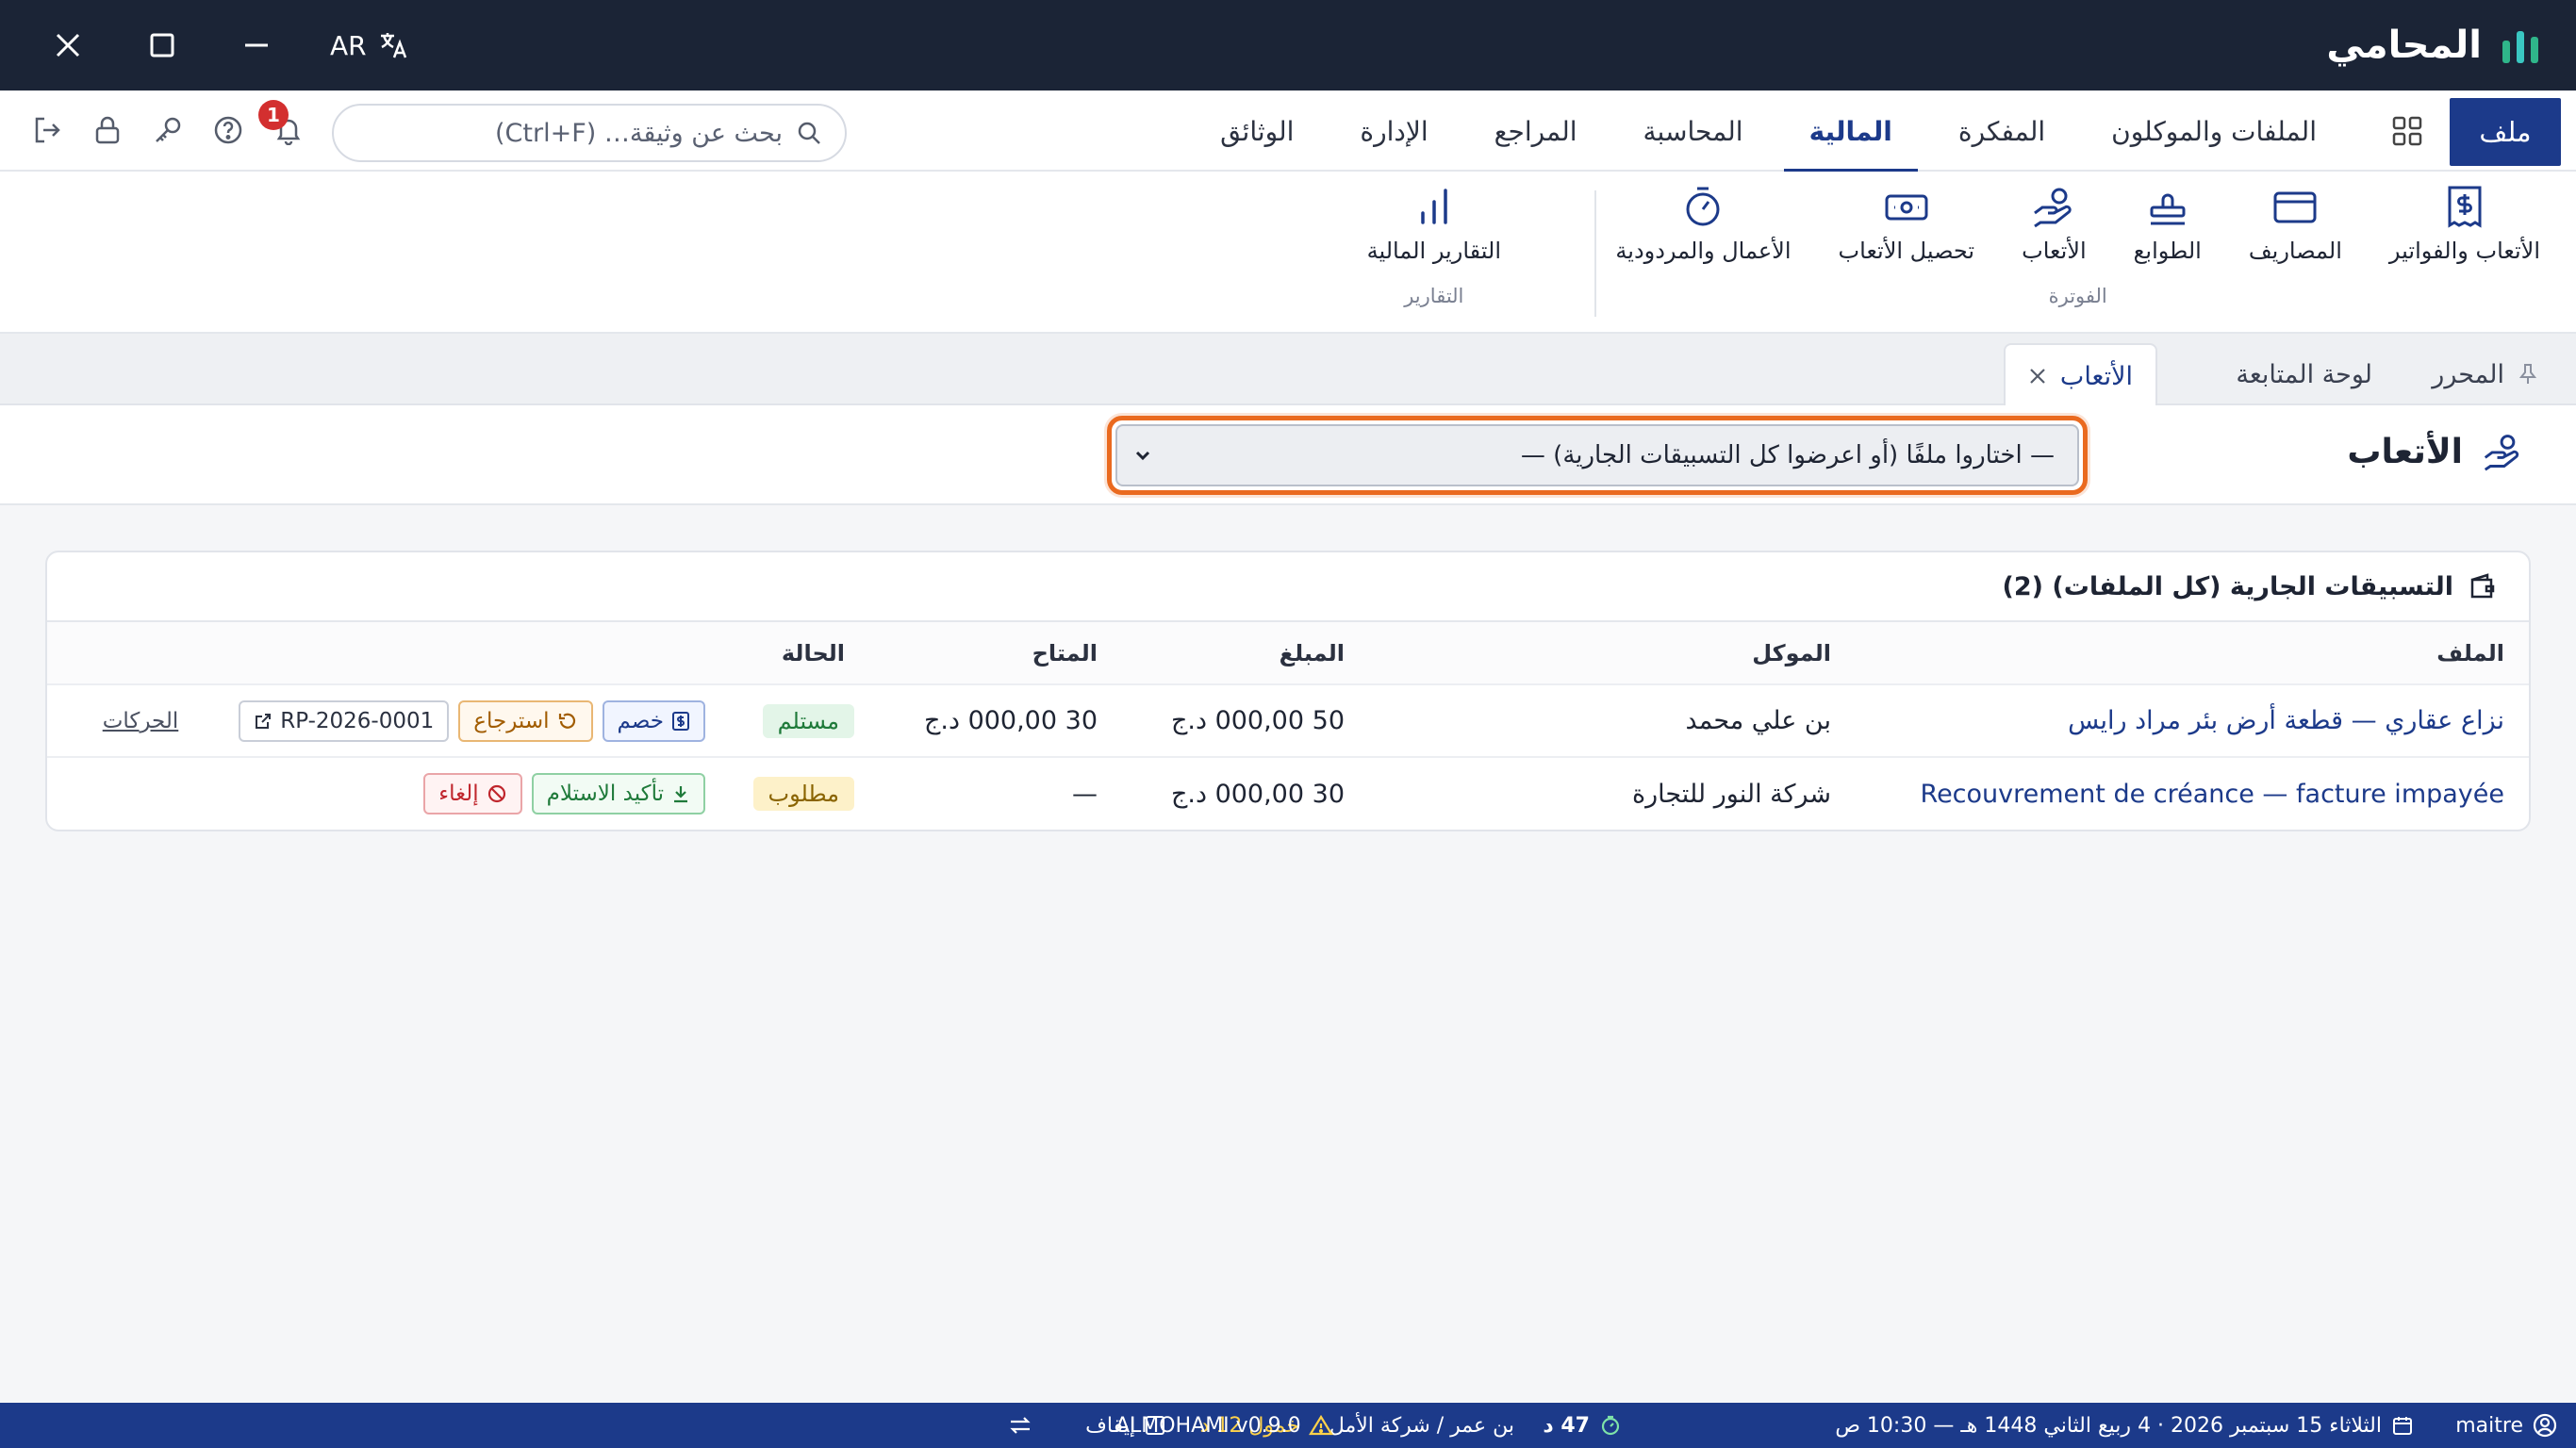 This screenshot has height=1448, width=2576. I want to click on stamp-icon, so click(2167, 206).